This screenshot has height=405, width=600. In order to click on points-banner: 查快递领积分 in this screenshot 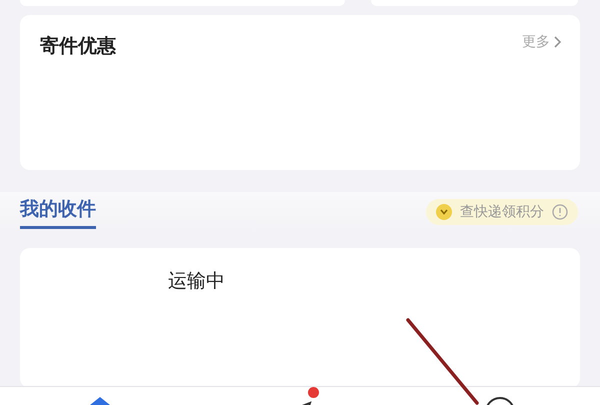, I will do `click(502, 212)`.